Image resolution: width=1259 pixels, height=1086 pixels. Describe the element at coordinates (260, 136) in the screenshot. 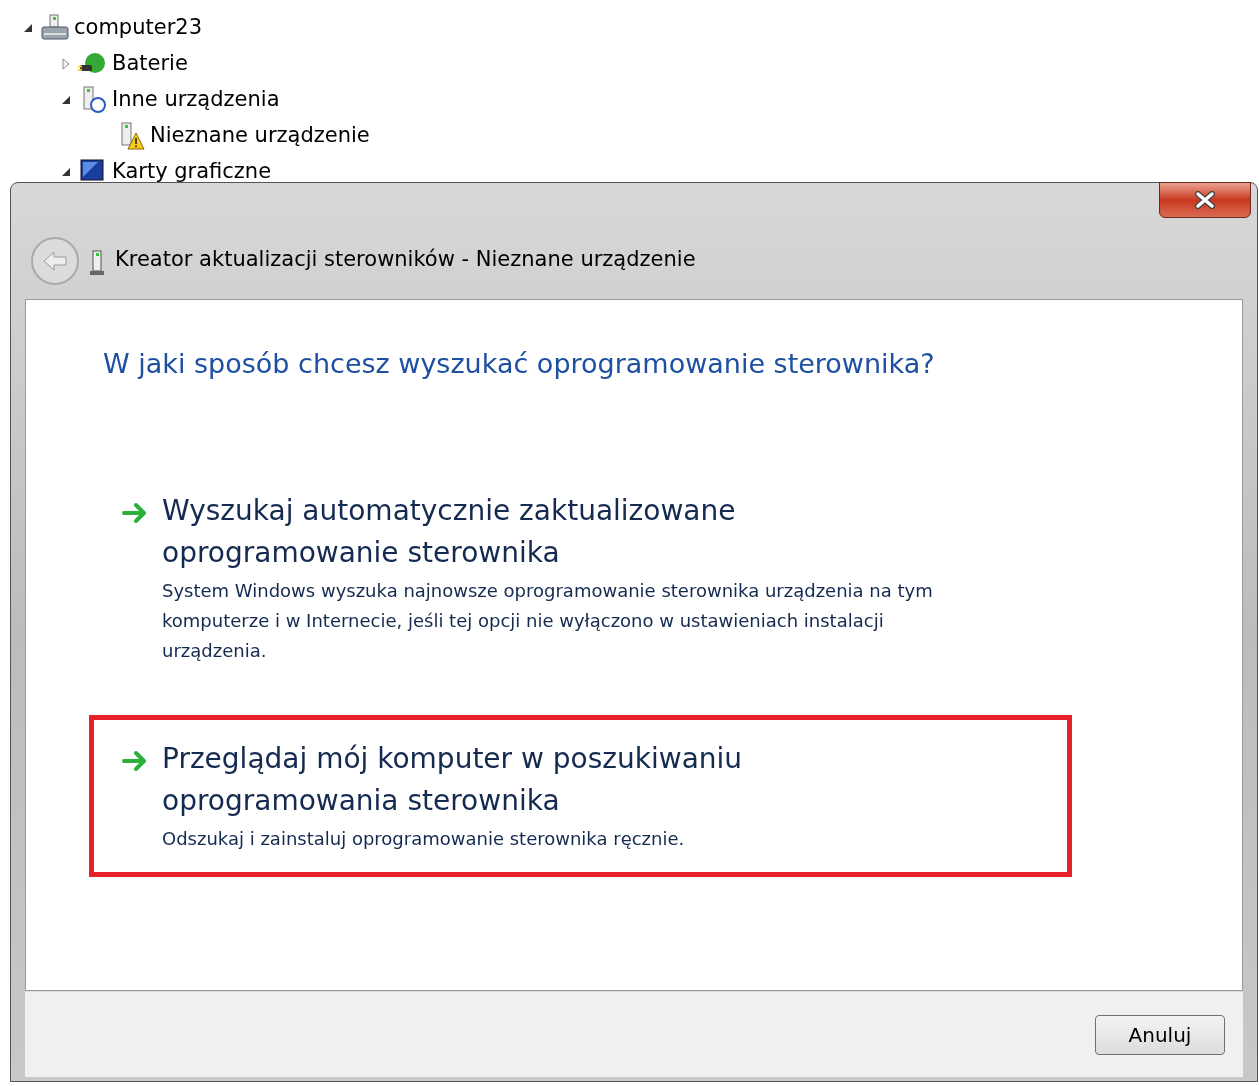

I see `tree-item: Nieznane urządzenie` at that location.